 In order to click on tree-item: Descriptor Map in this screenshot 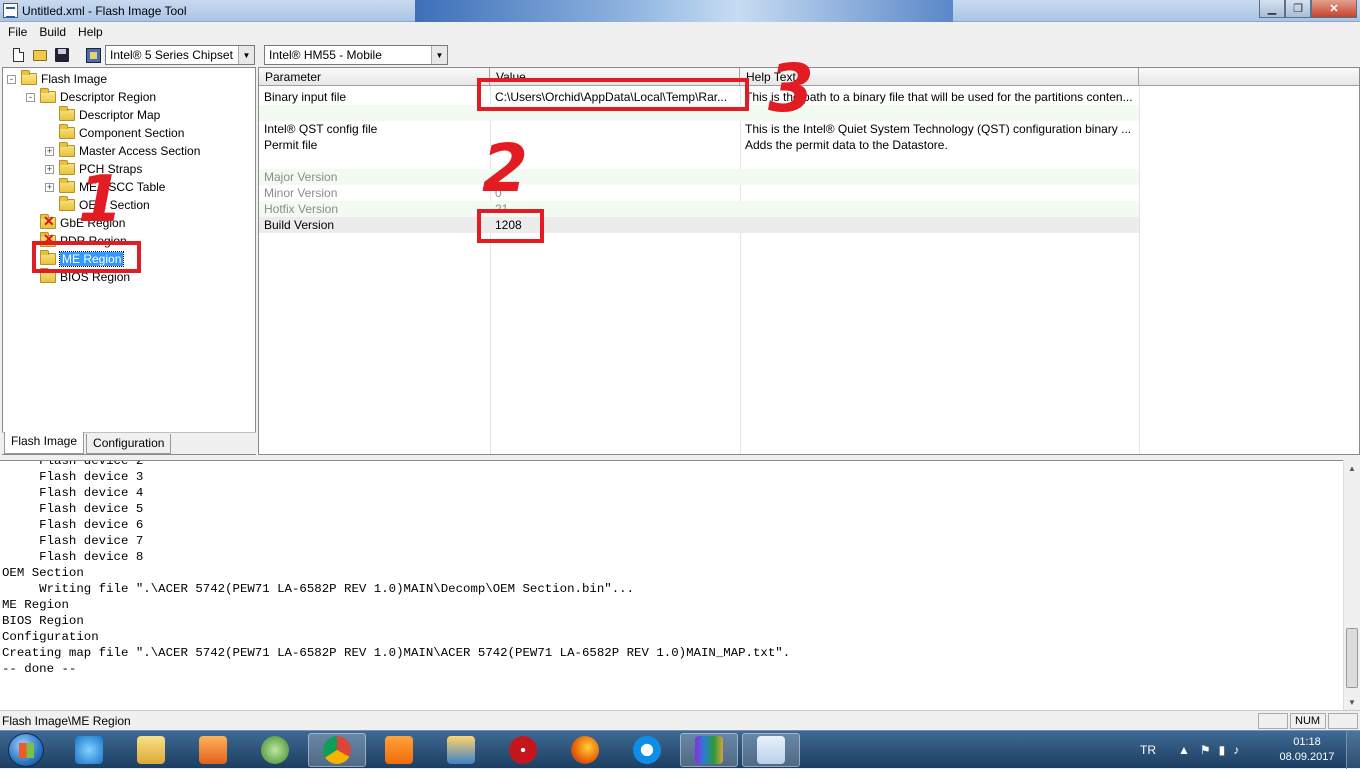, I will do `click(102, 115)`.